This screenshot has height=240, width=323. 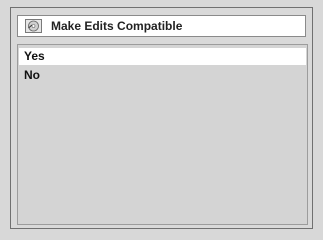 I want to click on disc-icon, so click(x=33, y=26).